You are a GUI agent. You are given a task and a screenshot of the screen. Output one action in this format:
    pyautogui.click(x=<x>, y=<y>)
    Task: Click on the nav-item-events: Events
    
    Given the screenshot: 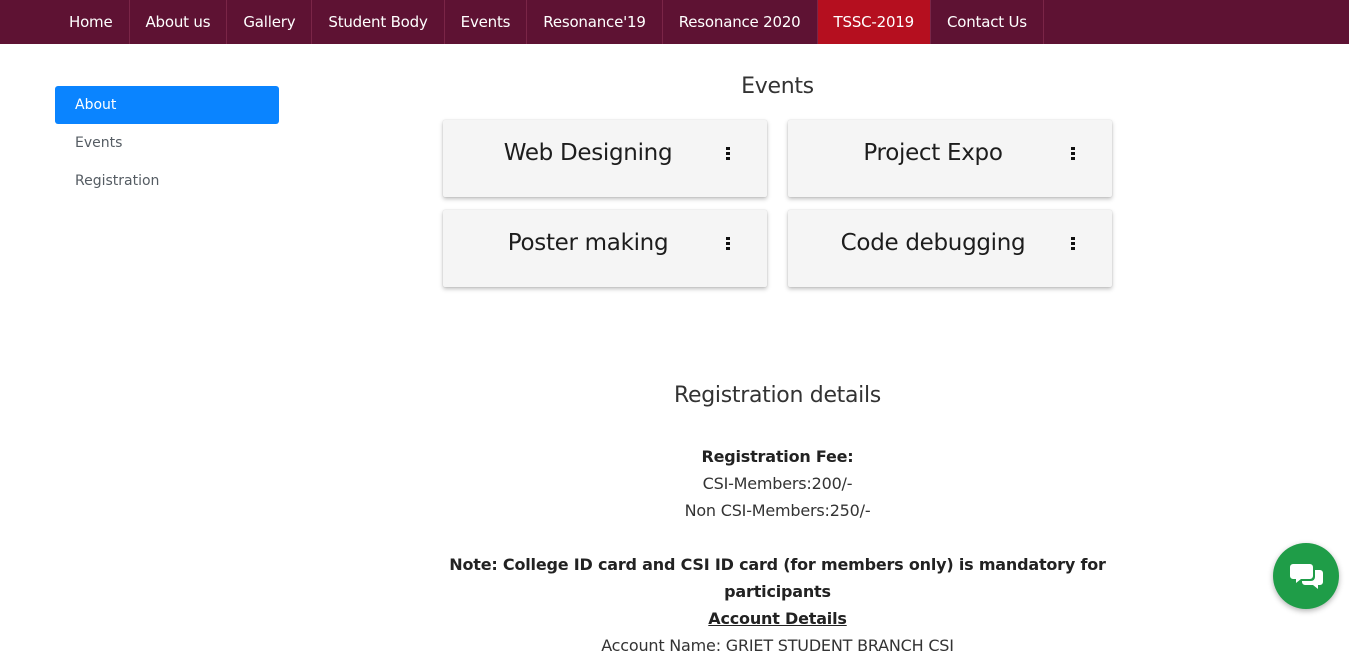 What is the action you would take?
    pyautogui.click(x=486, y=22)
    